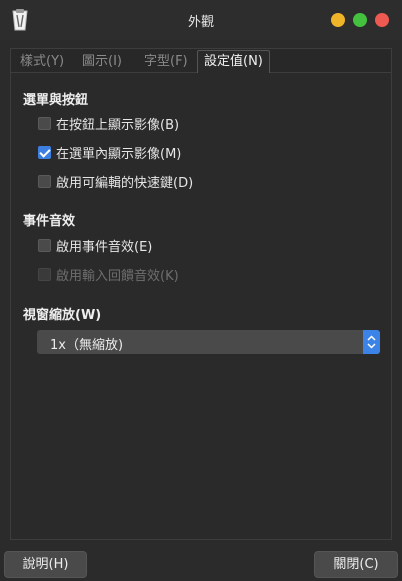 This screenshot has height=581, width=402. I want to click on enable-event-sounds-option: 啟用事件音效(E), so click(95, 245).